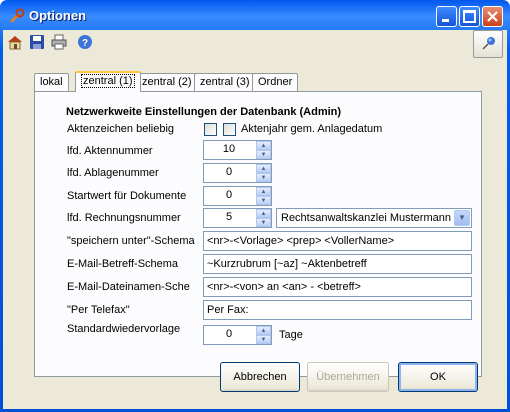 Image resolution: width=510 pixels, height=412 pixels. What do you see at coordinates (121, 129) in the screenshot?
I see `aktenzeichen-label: Aktenzeichen beliebig` at bounding box center [121, 129].